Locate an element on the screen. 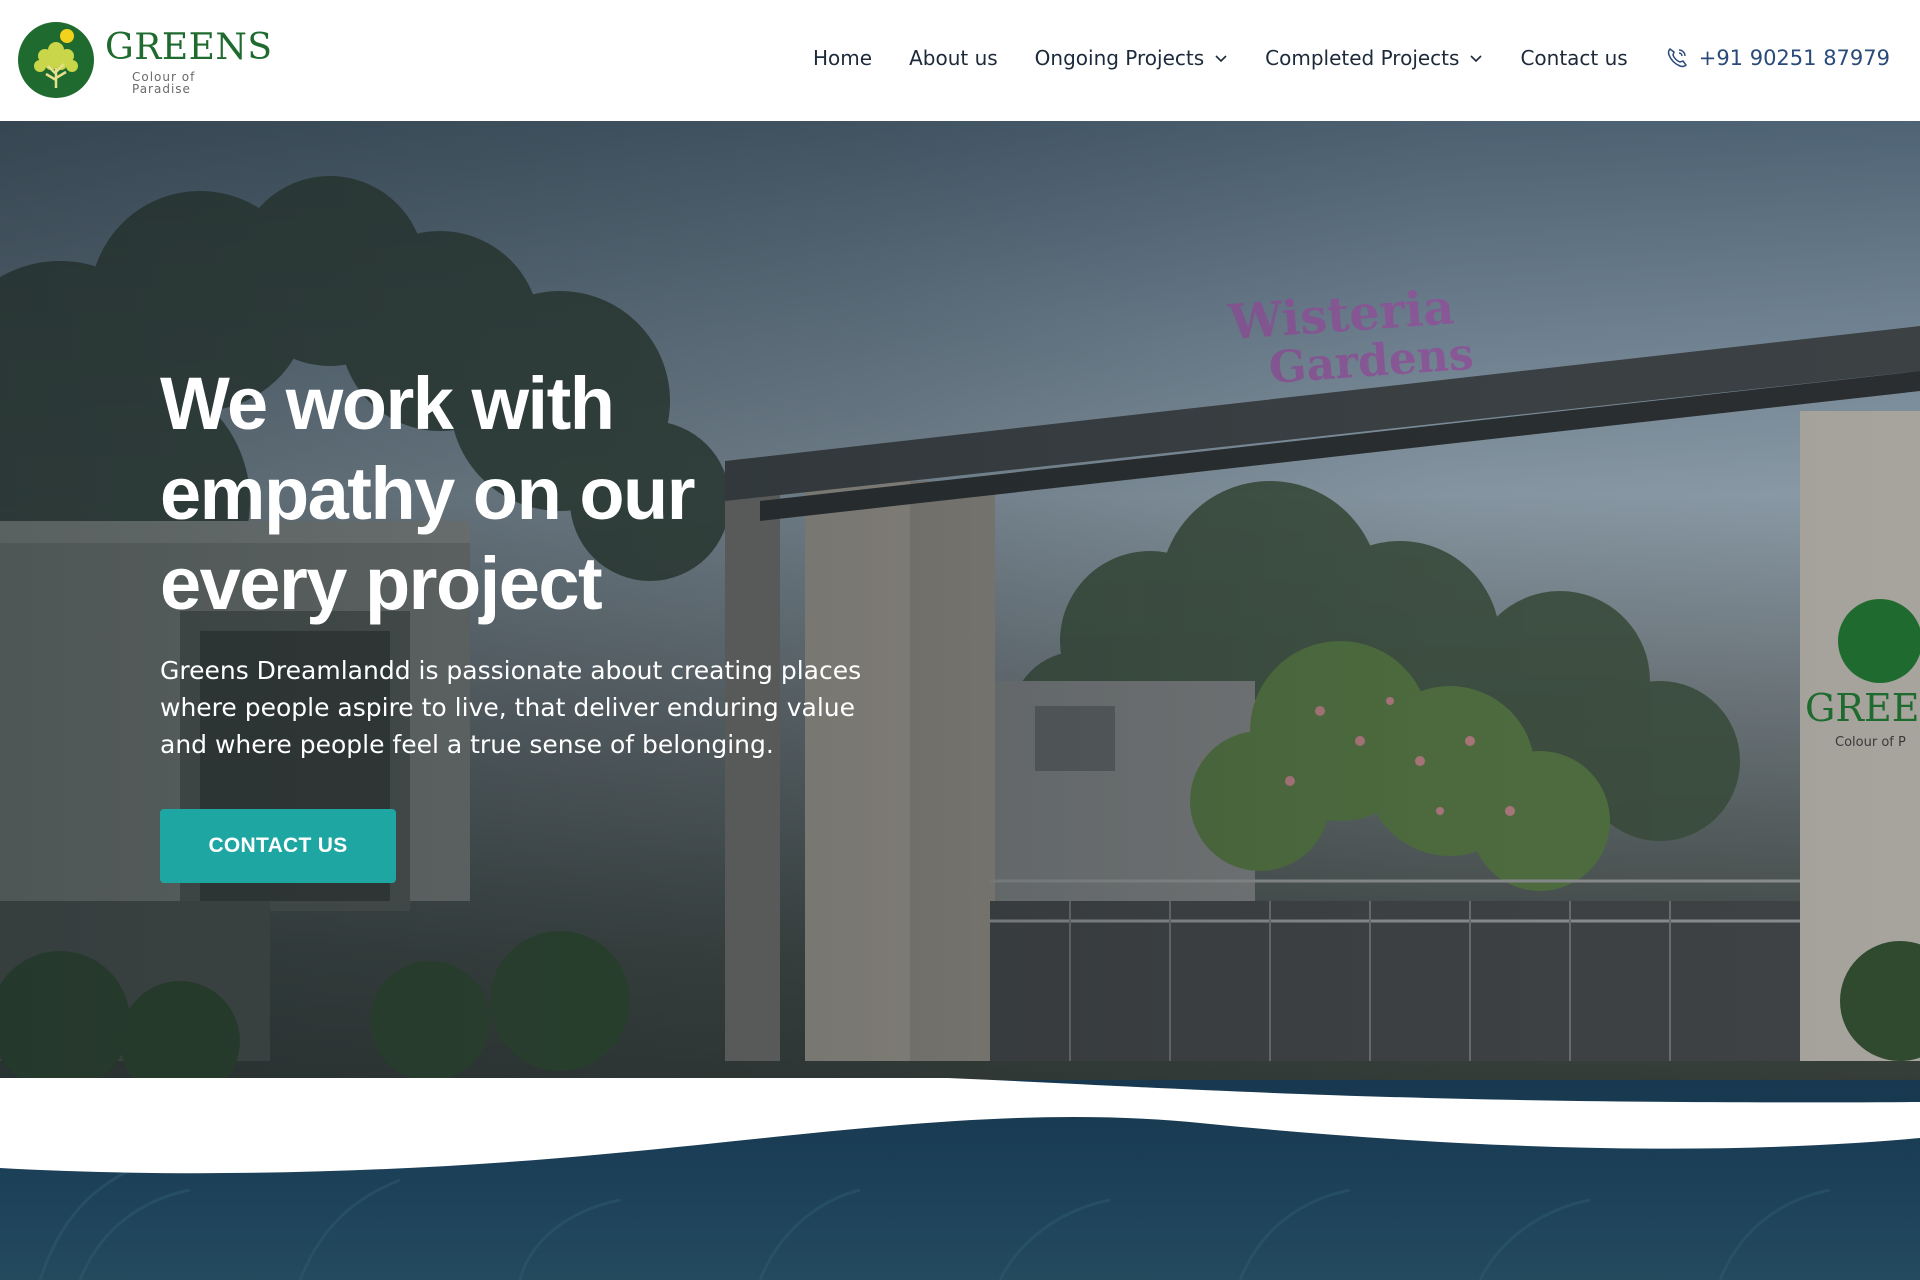 The height and width of the screenshot is (1280, 1920). nav-about-label: About us is located at coordinates (953, 58).